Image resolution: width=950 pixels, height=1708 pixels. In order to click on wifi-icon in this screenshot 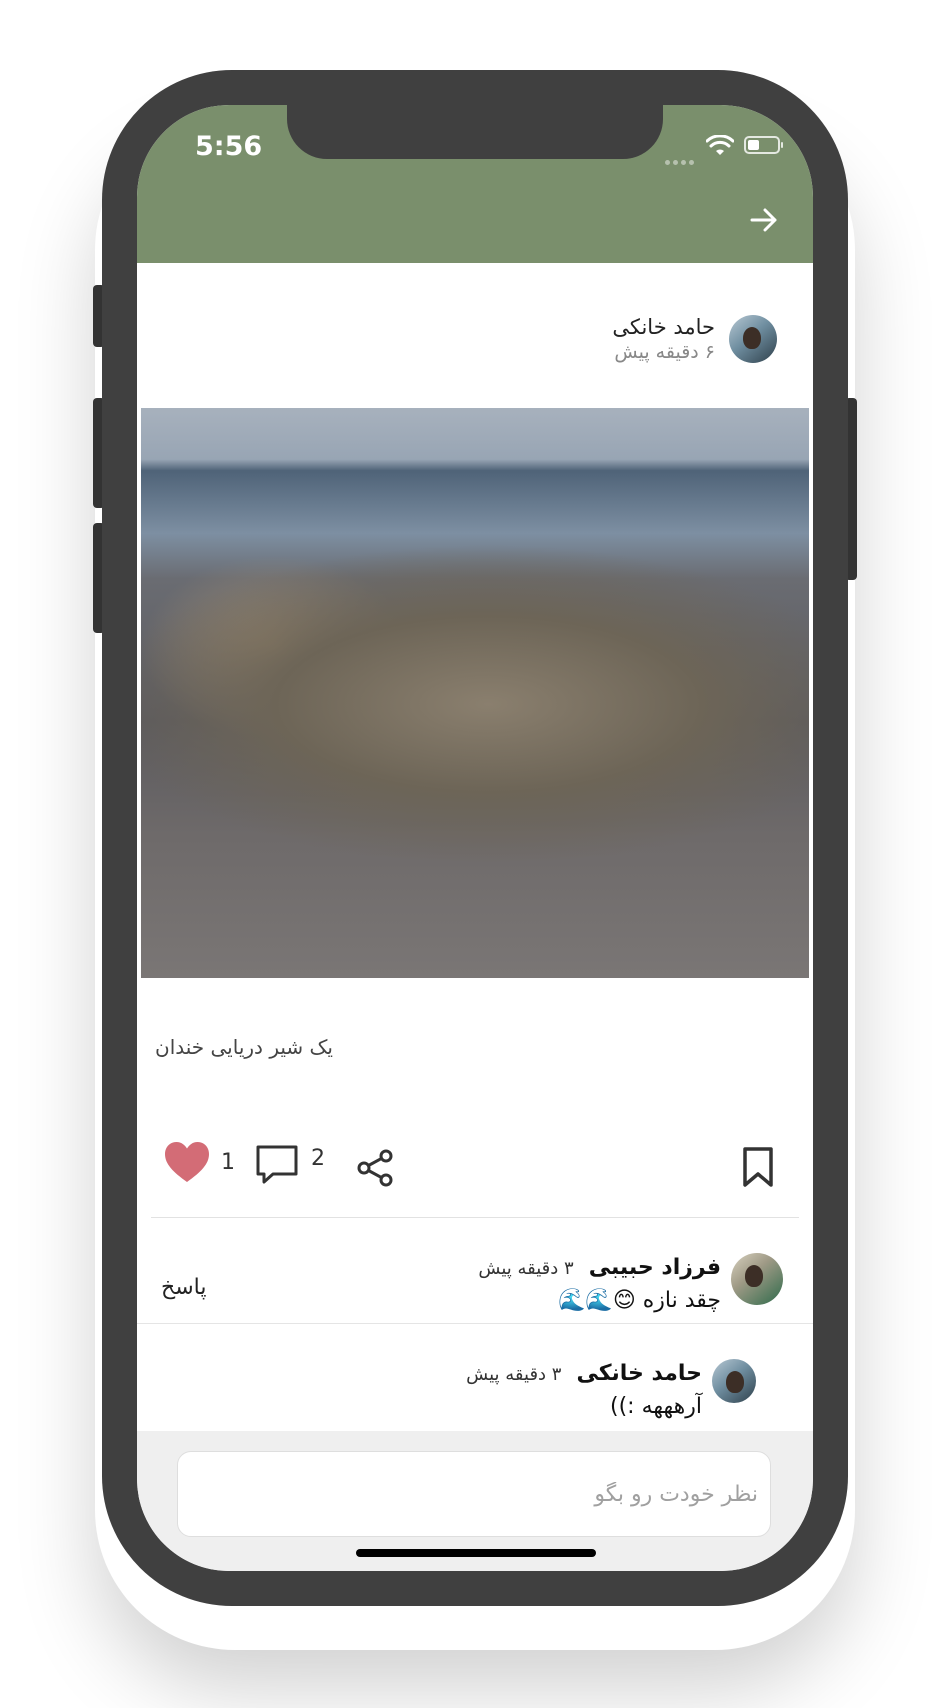, I will do `click(720, 145)`.